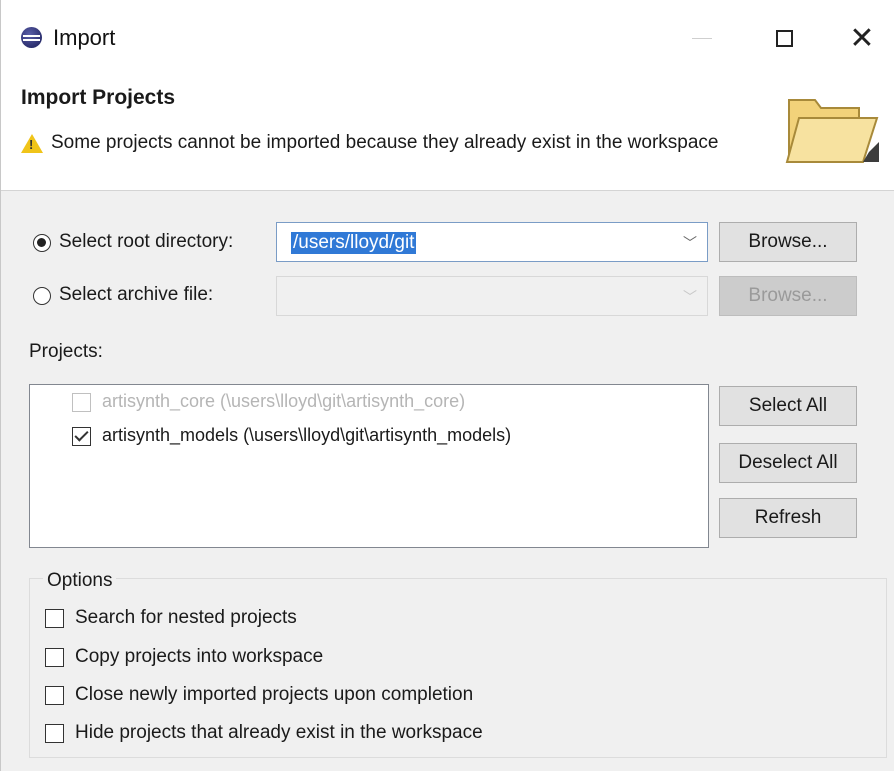 The height and width of the screenshot is (771, 894). What do you see at coordinates (66, 351) in the screenshot?
I see `projects-label: Projects:` at bounding box center [66, 351].